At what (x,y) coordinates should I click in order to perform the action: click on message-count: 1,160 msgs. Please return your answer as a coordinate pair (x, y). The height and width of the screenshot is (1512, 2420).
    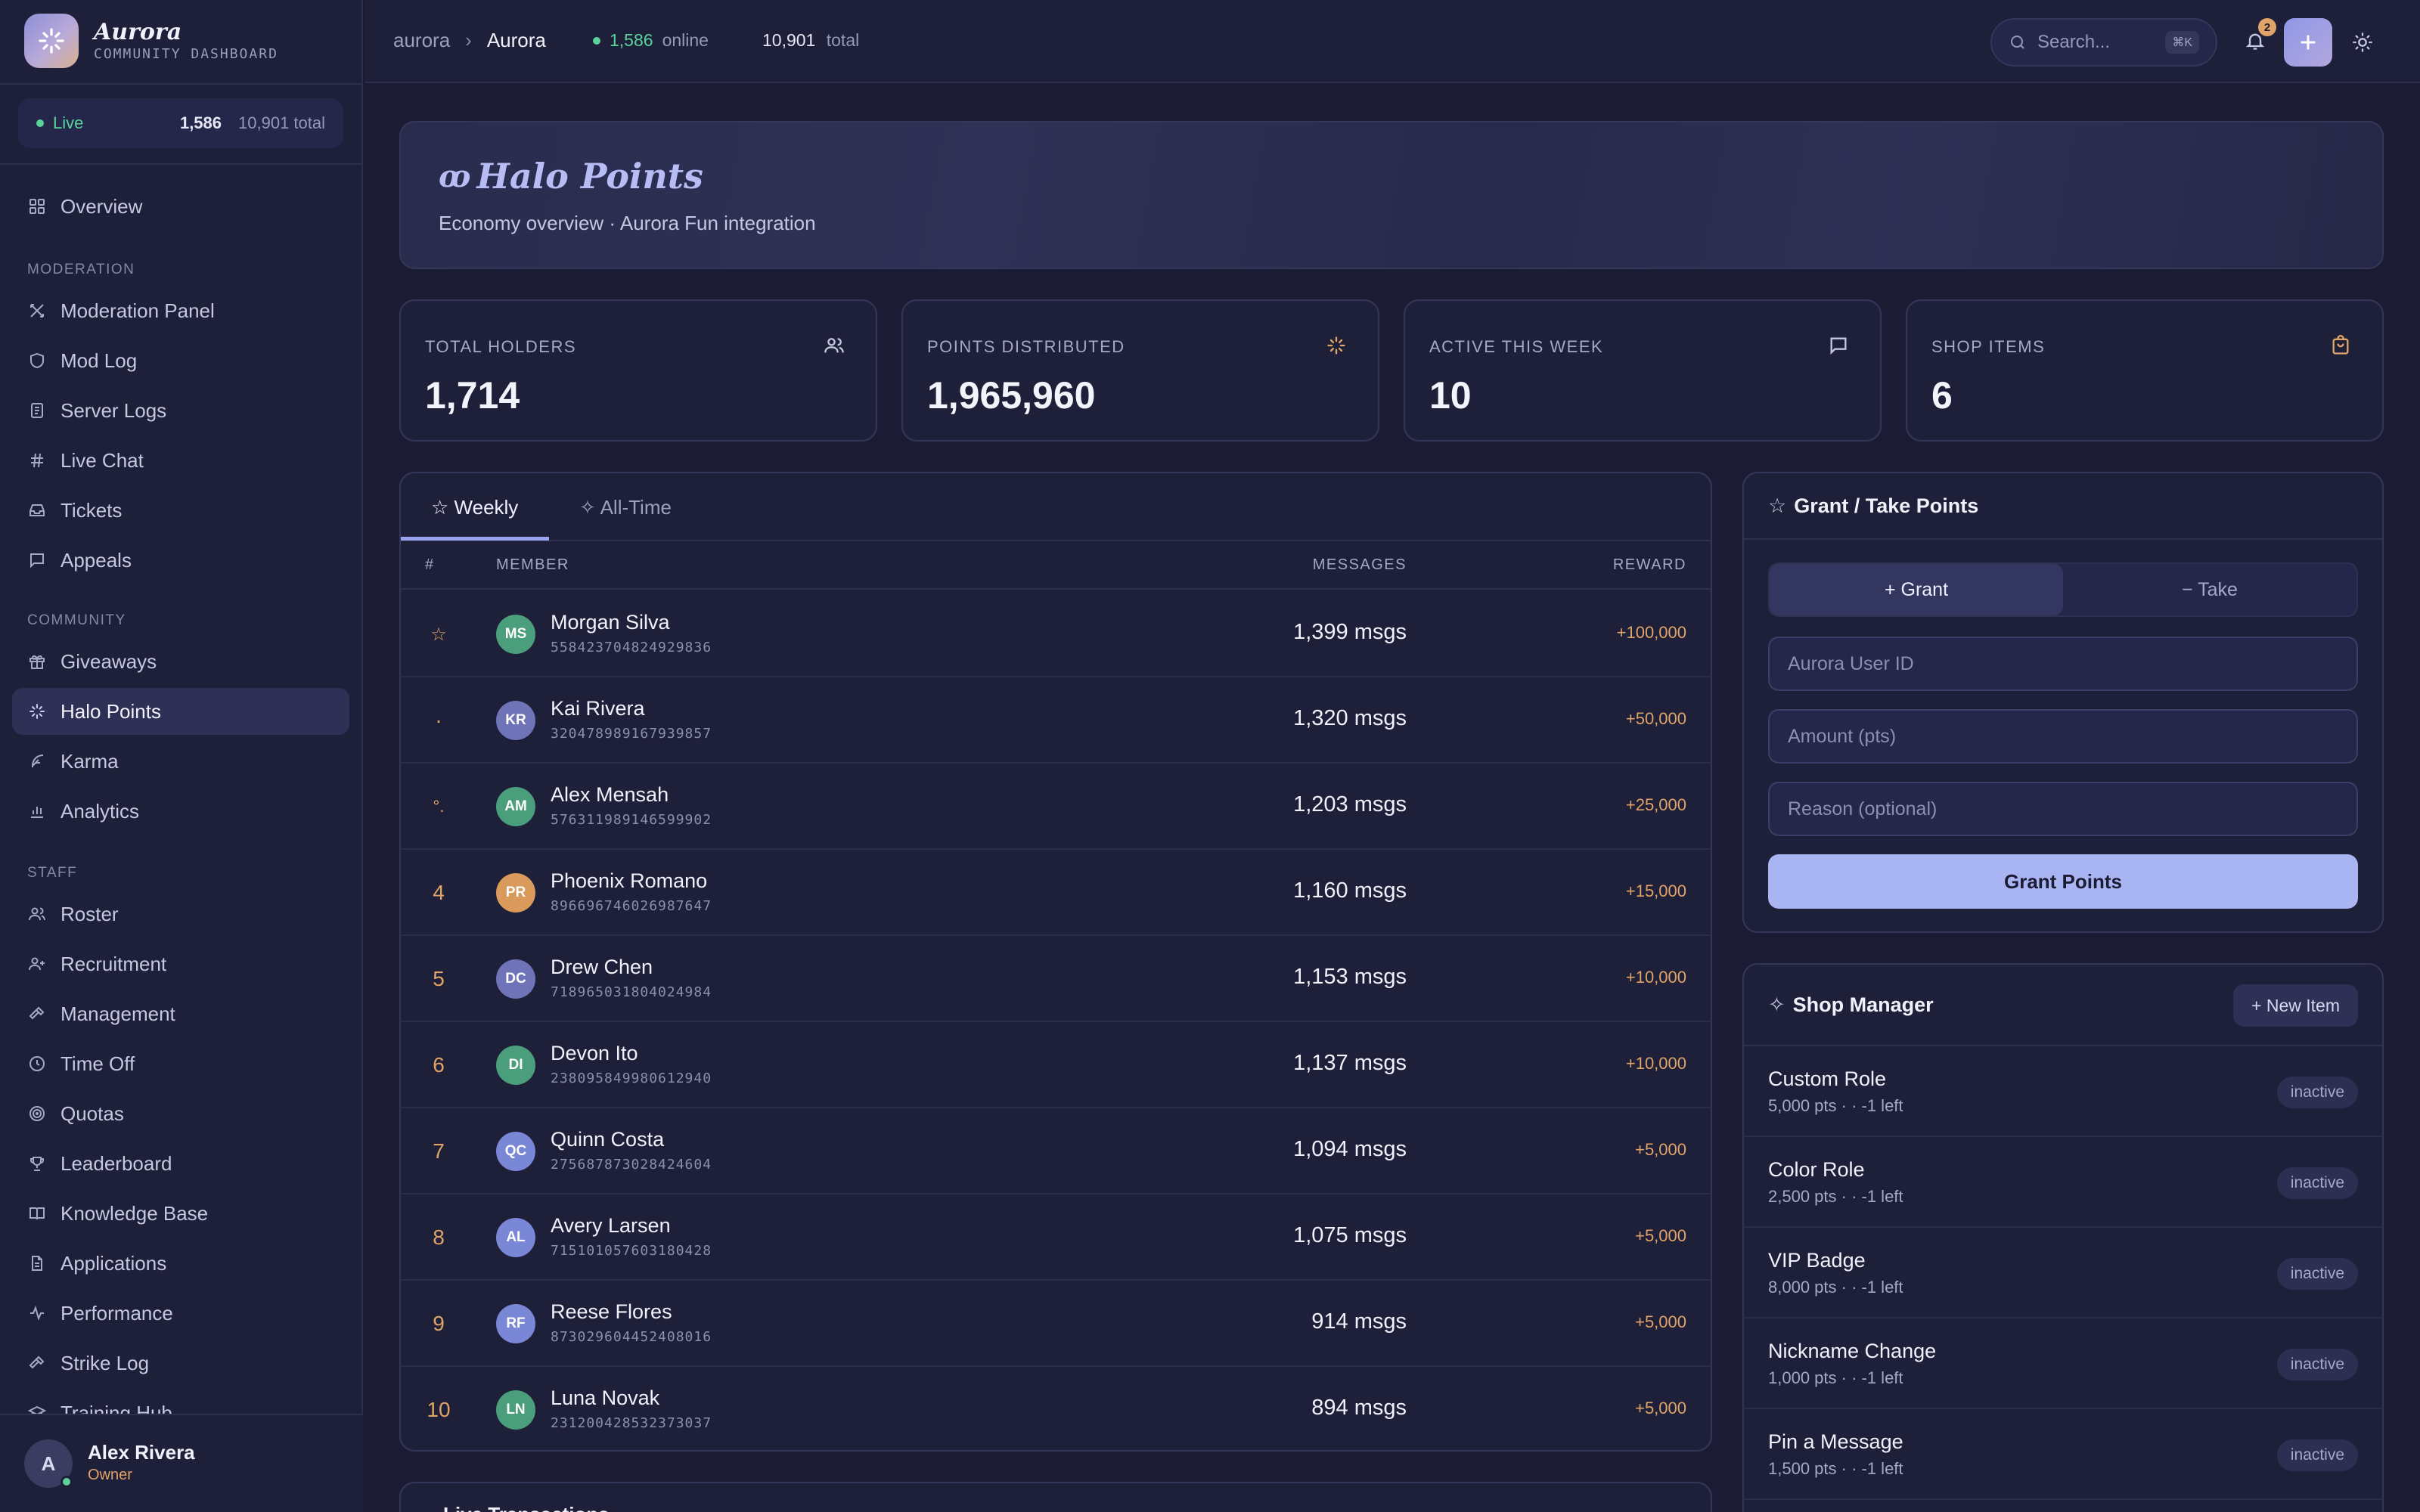
    Looking at the image, I should click on (1350, 890).